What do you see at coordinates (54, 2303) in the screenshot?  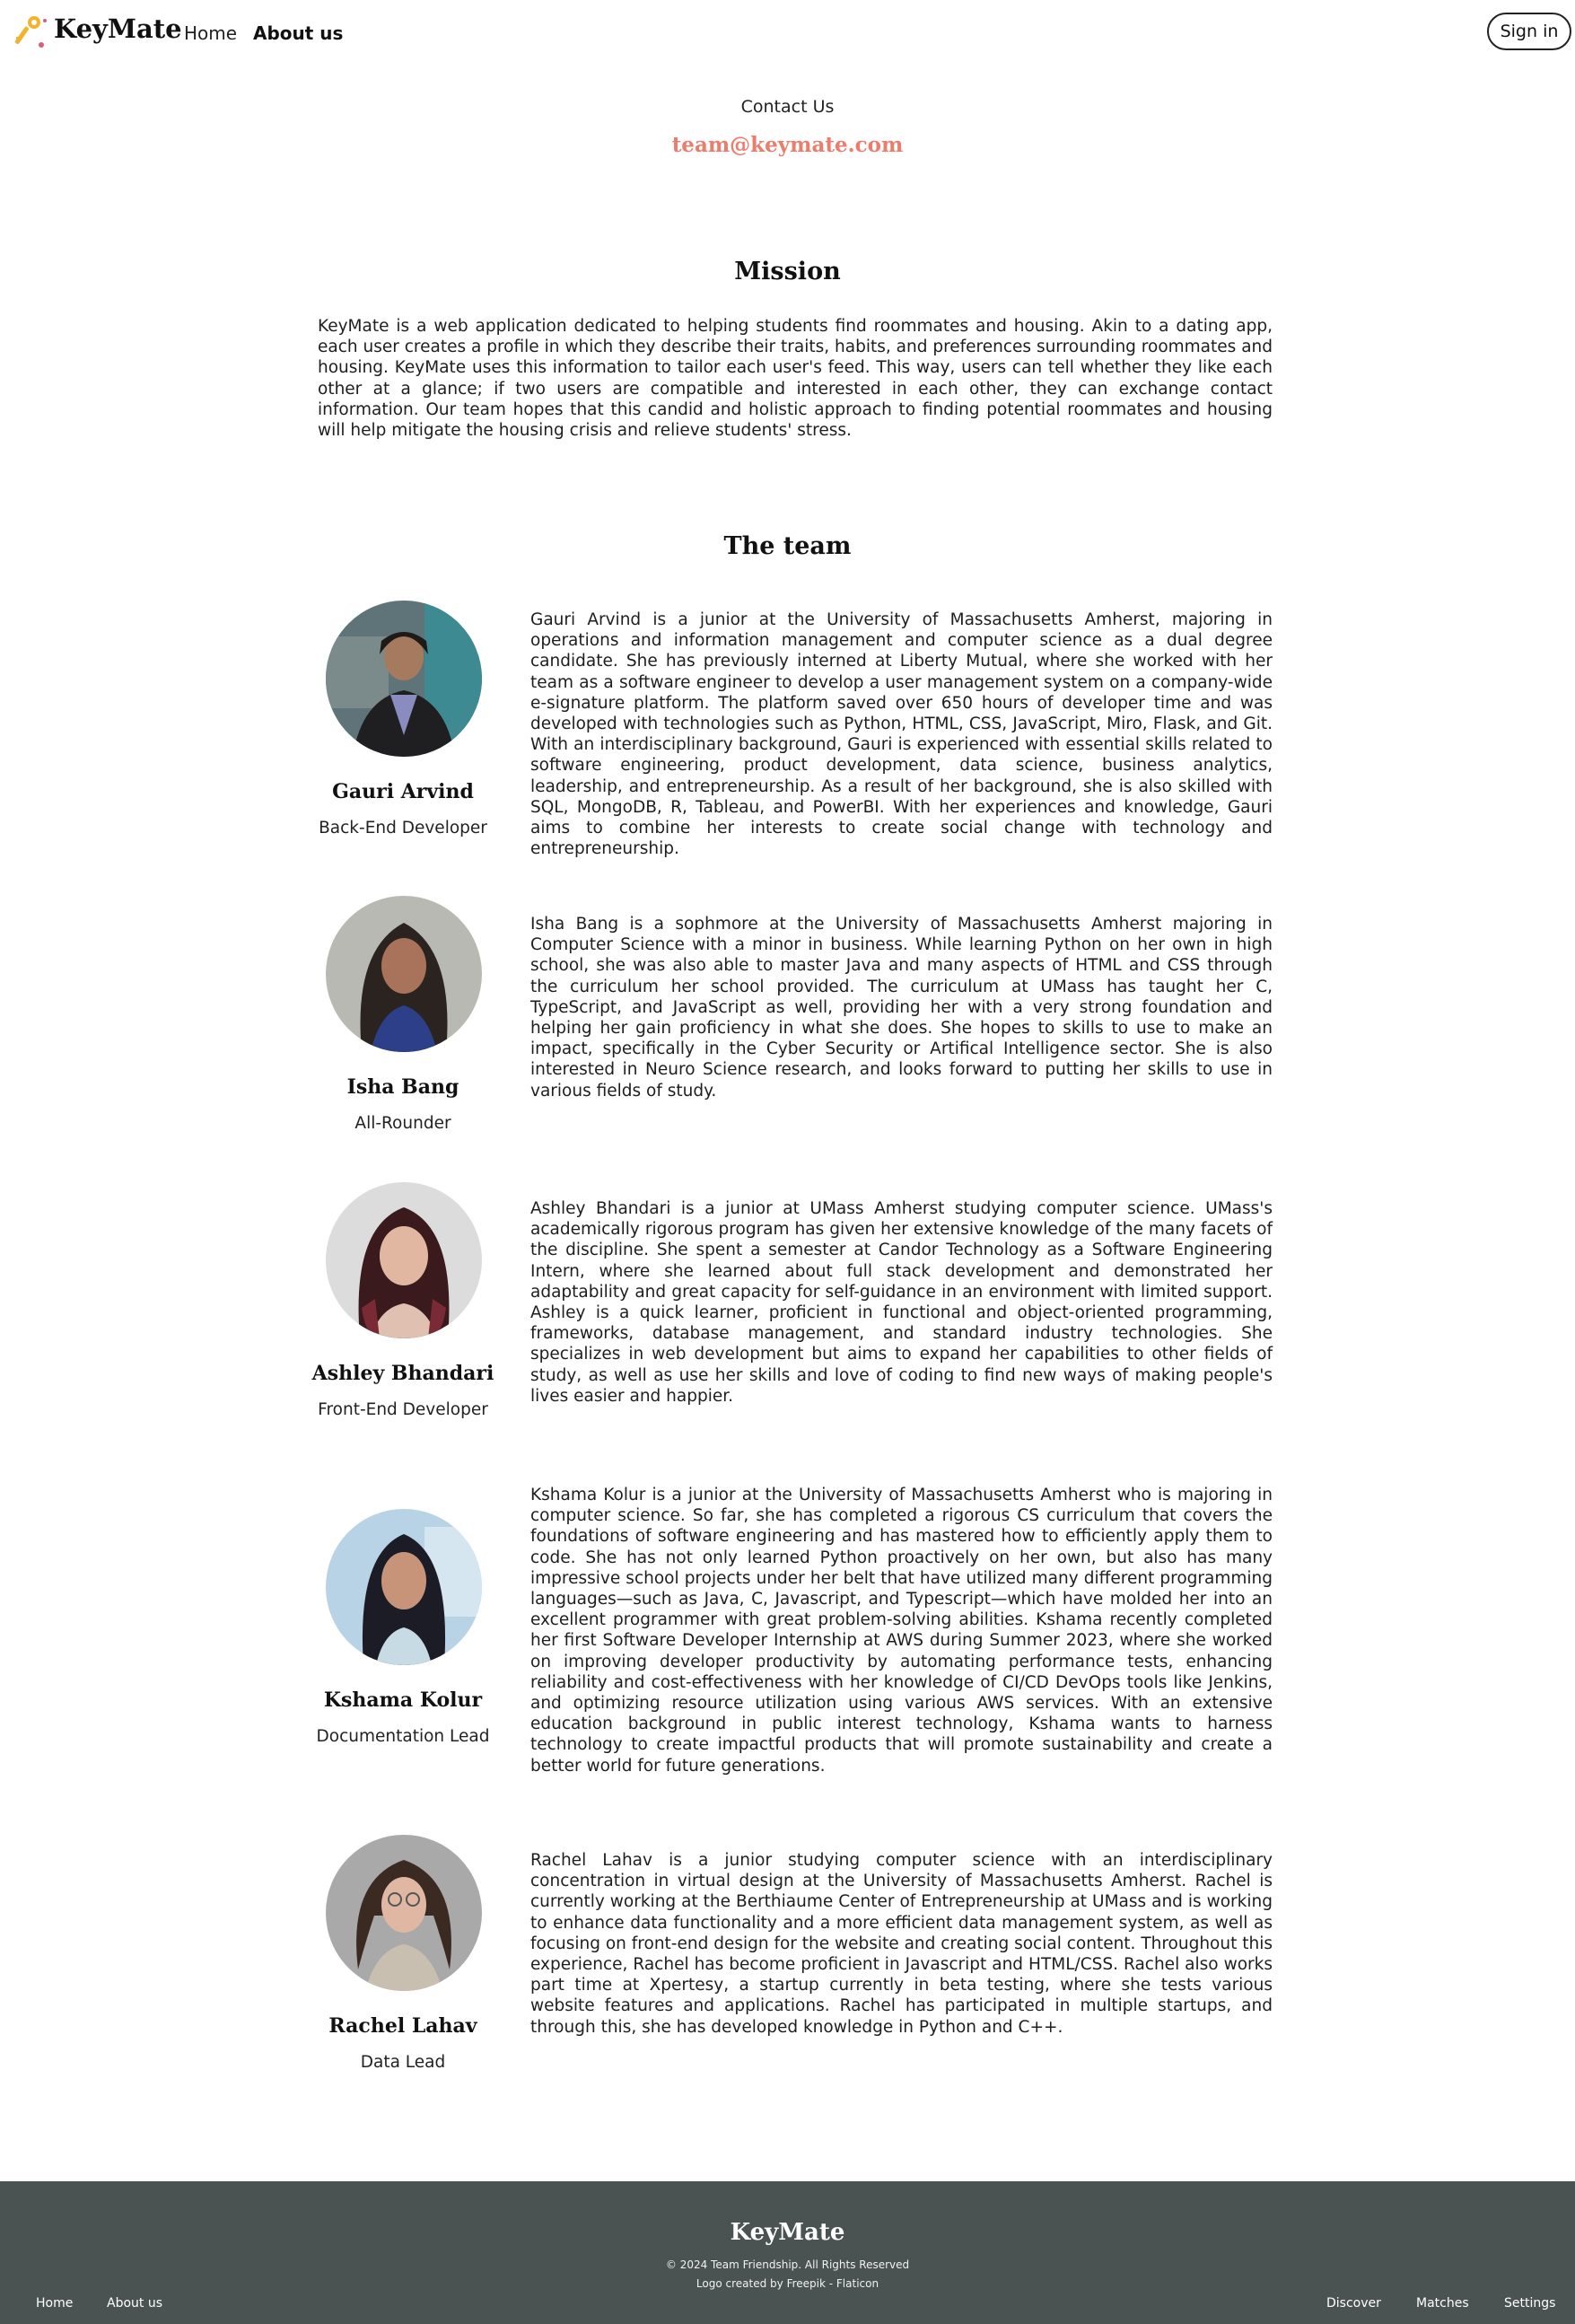 I see `footer-home-link: Home` at bounding box center [54, 2303].